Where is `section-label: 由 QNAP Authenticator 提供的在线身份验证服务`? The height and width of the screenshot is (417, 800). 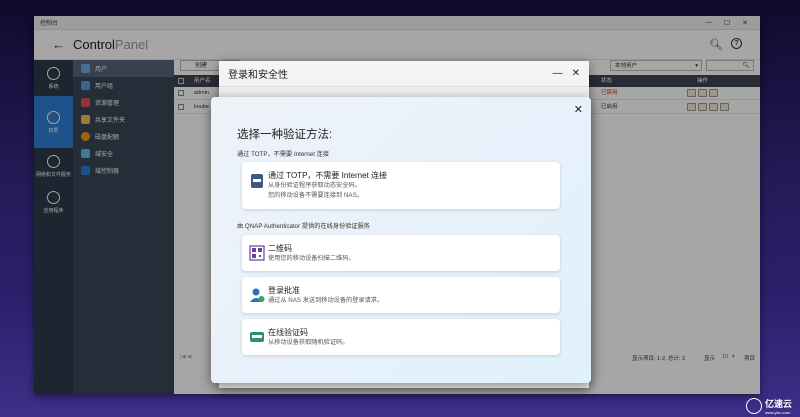
section-label: 由 QNAP Authenticator 提供的在线身份验证服务 is located at coordinates (303, 226).